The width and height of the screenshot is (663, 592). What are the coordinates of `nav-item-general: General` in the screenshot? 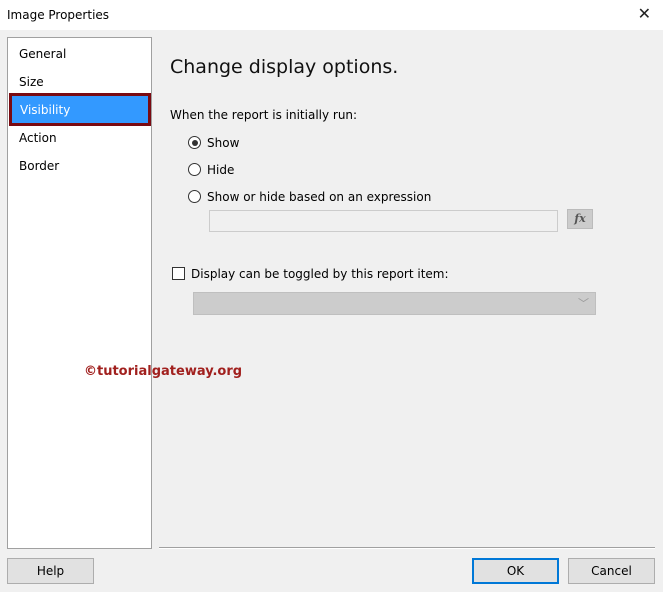 It's located at (79, 53).